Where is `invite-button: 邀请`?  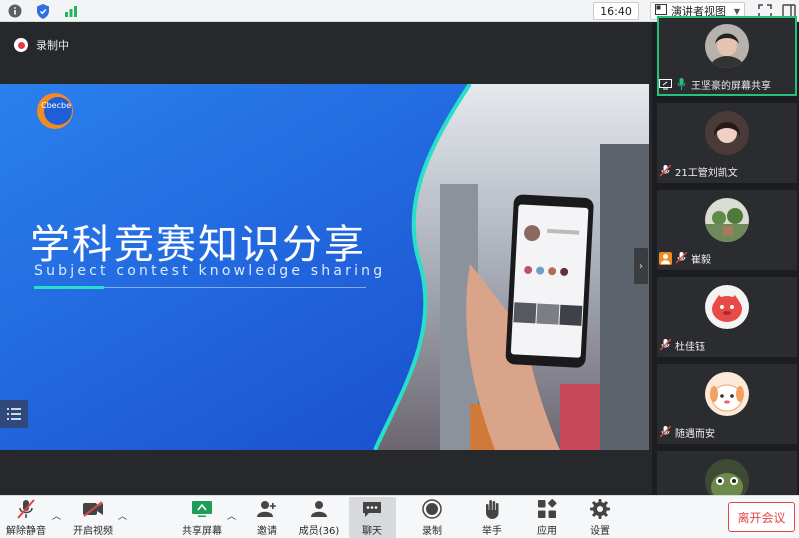 invite-button: 邀请 is located at coordinates (267, 518).